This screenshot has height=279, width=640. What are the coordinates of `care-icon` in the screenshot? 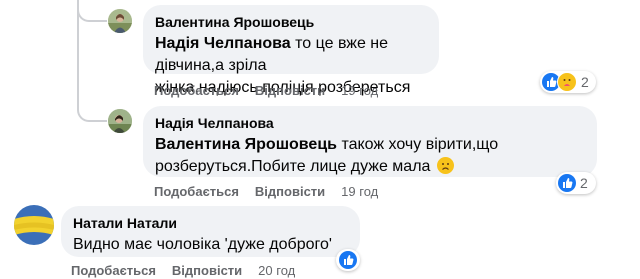 It's located at (567, 82).